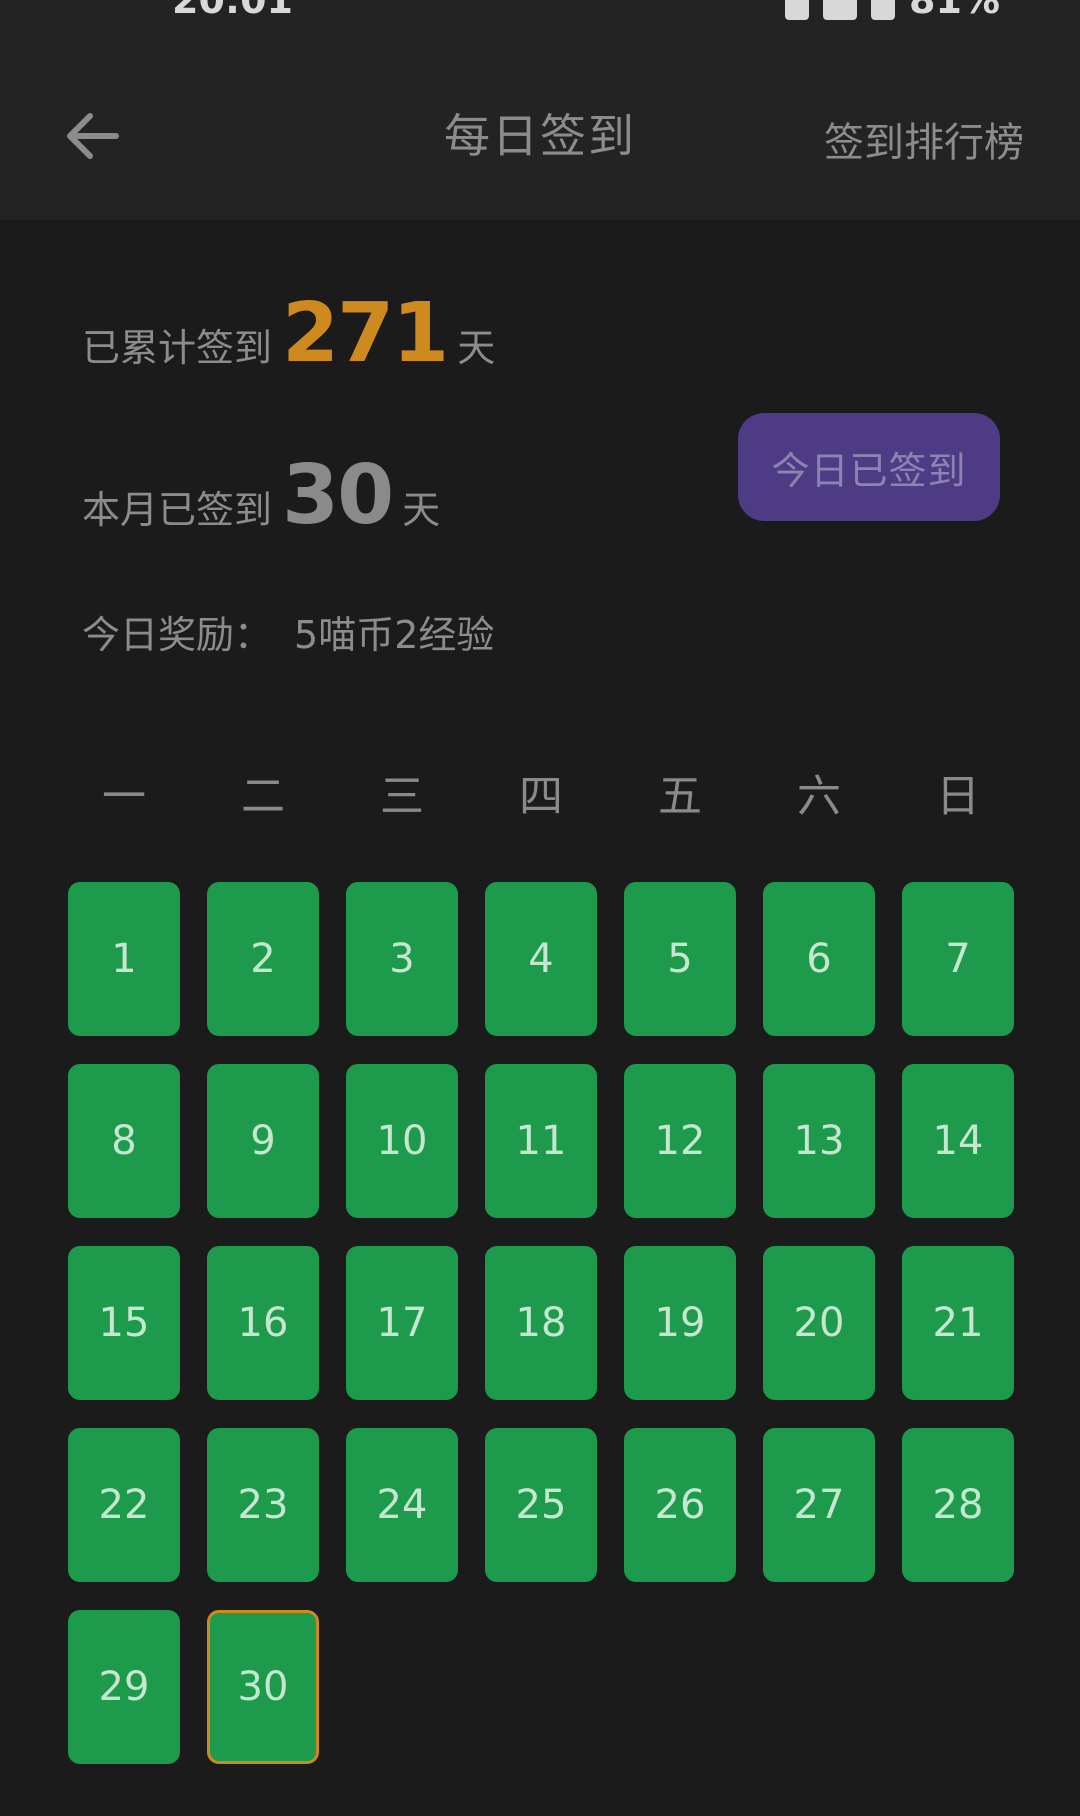 Image resolution: width=1080 pixels, height=1816 pixels. Describe the element at coordinates (954, 11) in the screenshot. I see `battery-level: 81%` at that location.